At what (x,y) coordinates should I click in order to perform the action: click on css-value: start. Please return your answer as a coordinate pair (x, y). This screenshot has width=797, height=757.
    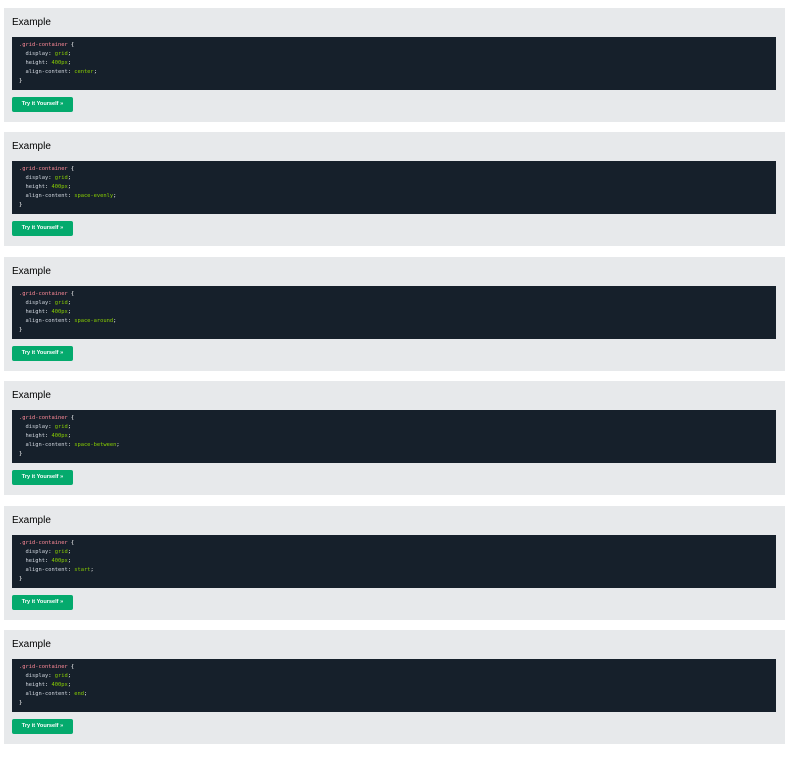
    Looking at the image, I should click on (82, 570).